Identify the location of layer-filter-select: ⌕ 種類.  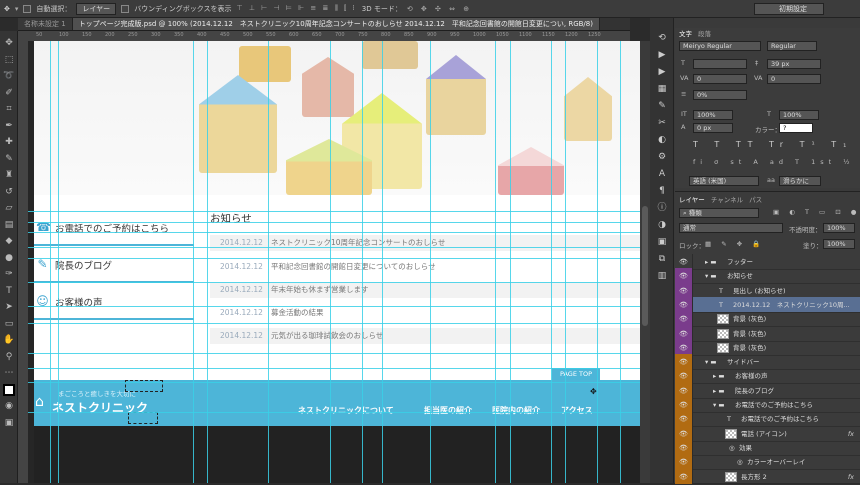
(719, 213).